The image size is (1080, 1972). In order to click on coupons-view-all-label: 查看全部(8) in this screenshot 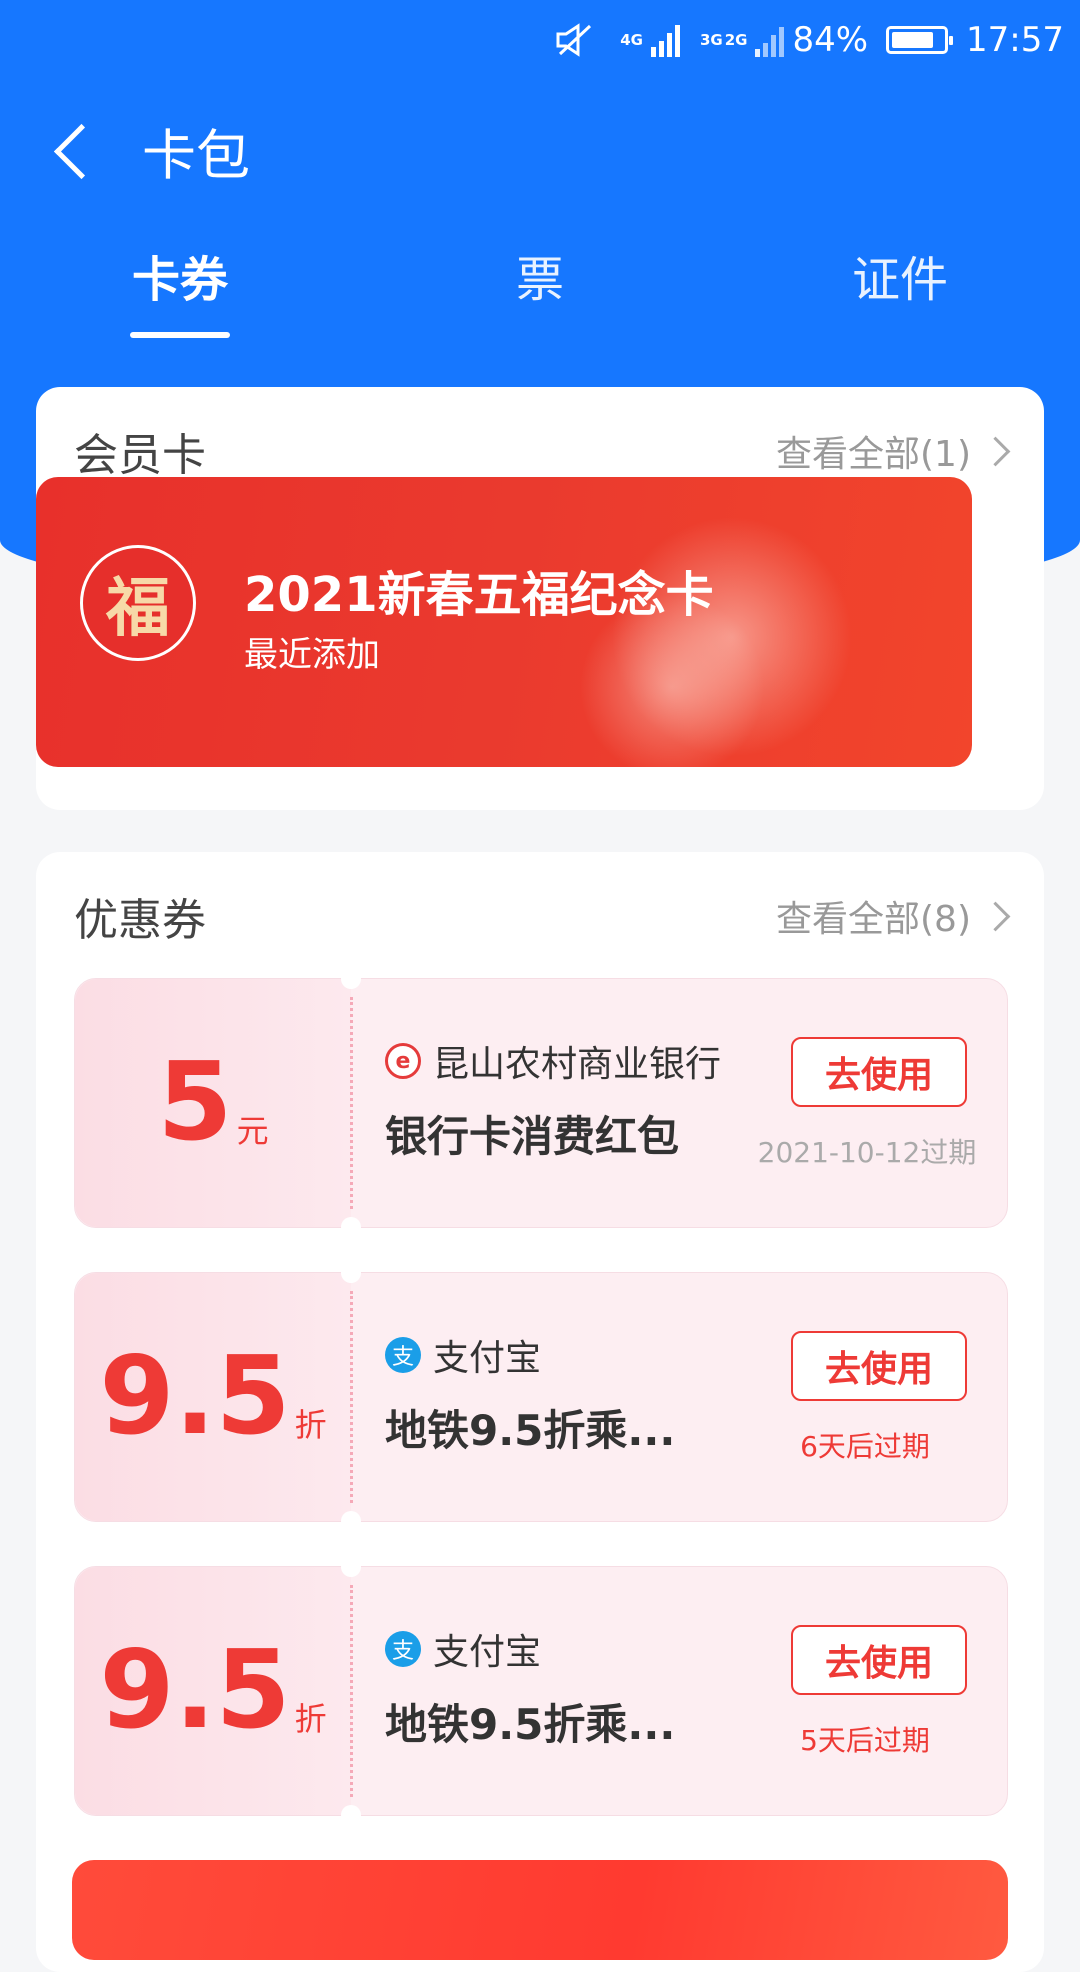, I will do `click(873, 919)`.